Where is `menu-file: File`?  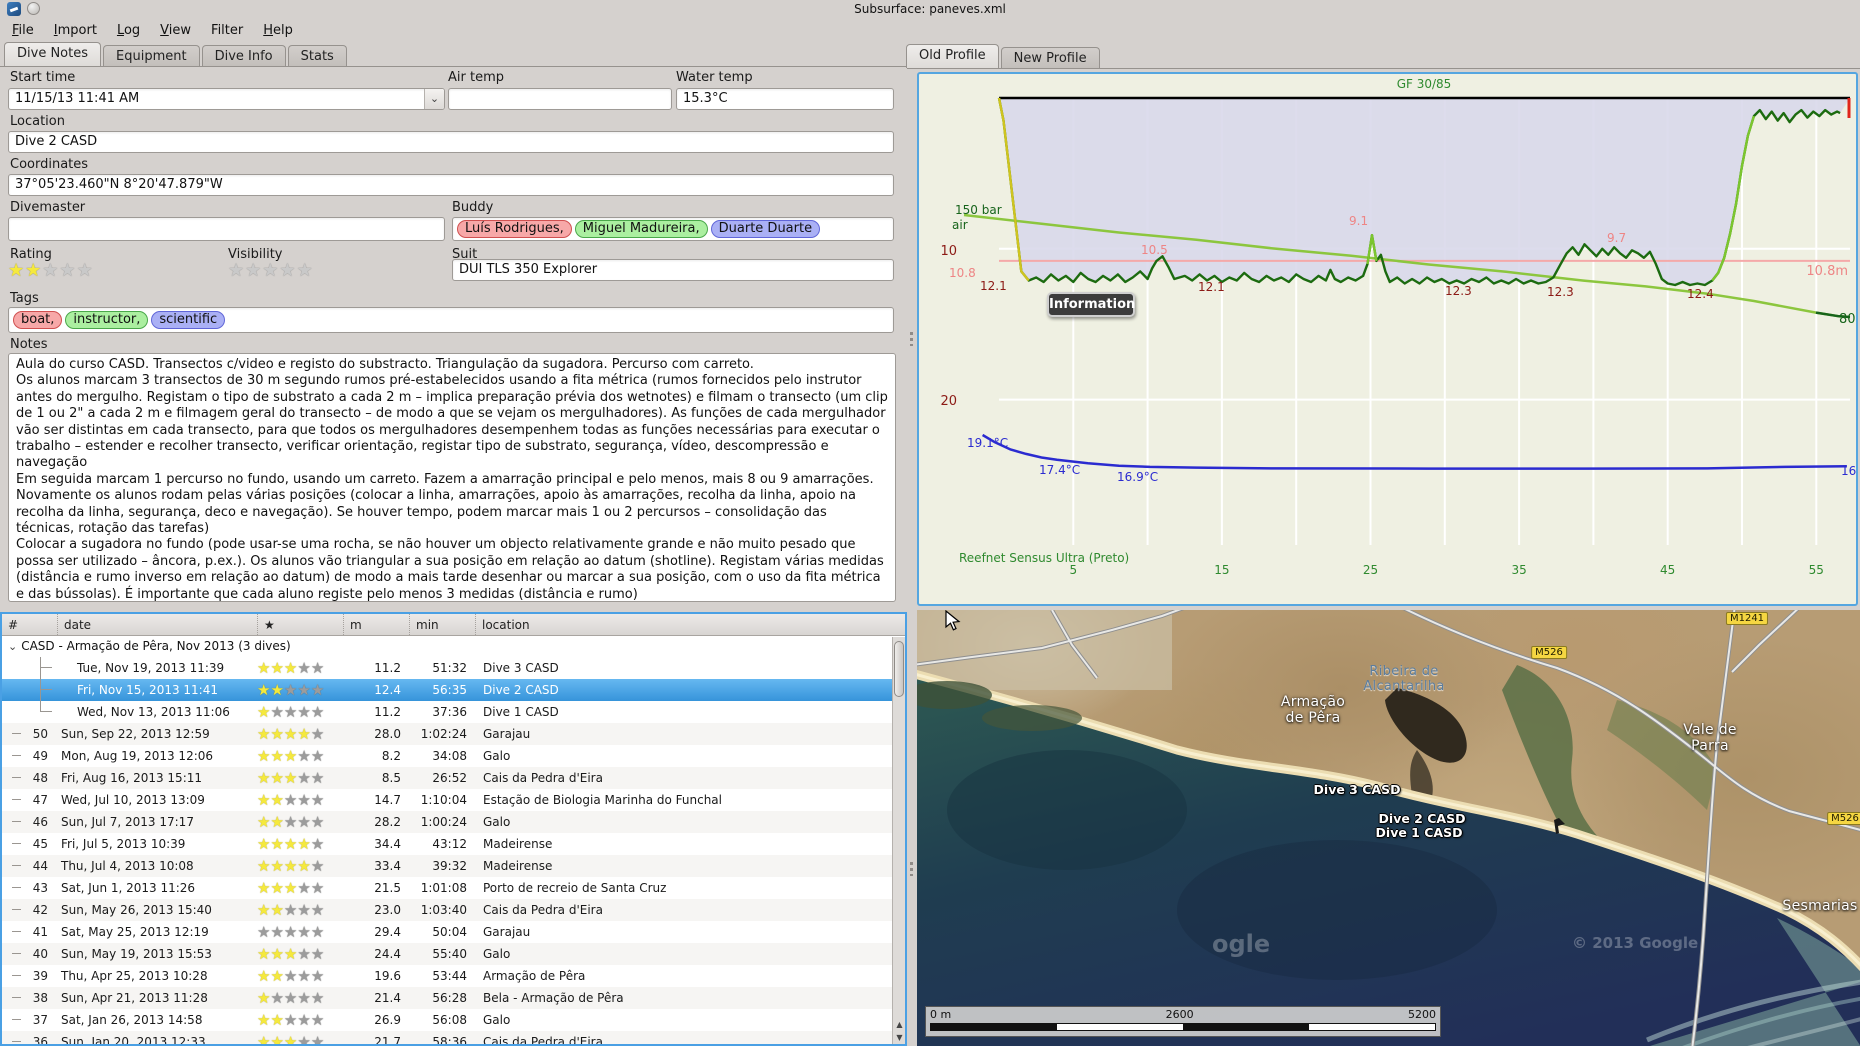
menu-file: File is located at coordinates (23, 30).